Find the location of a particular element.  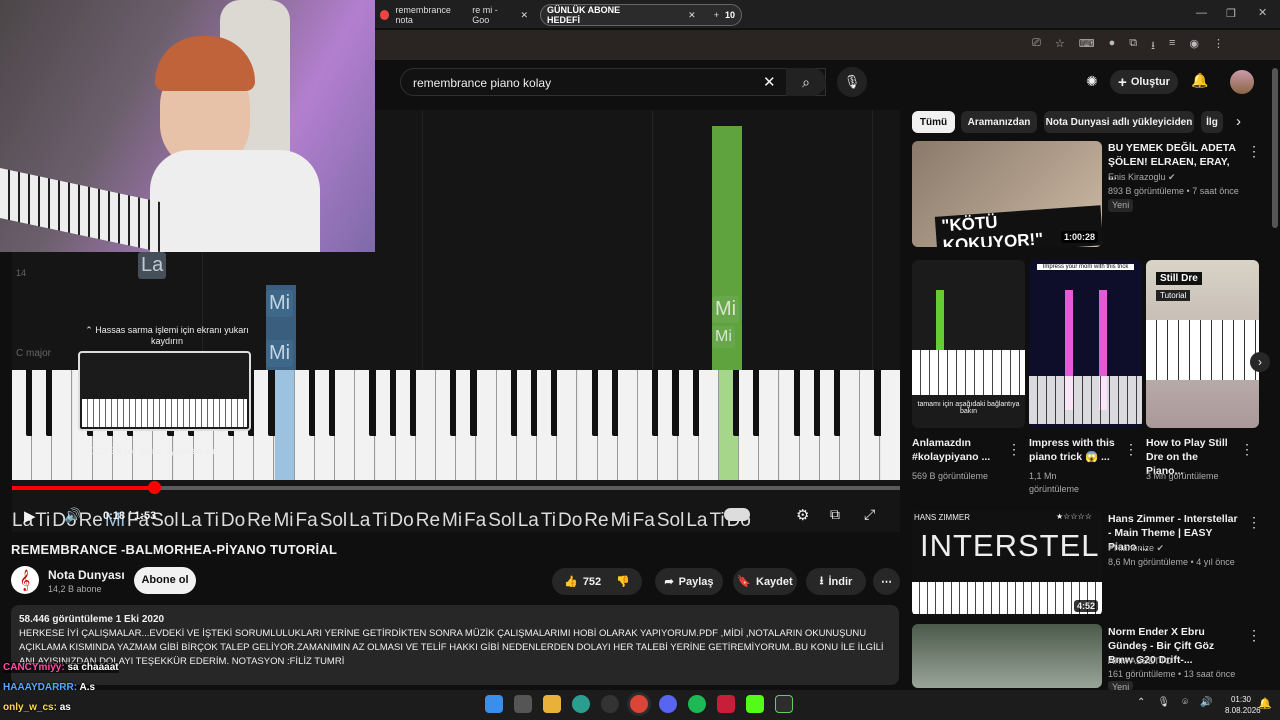

subscriber-count: 14,2 B abone is located at coordinates (75, 589).